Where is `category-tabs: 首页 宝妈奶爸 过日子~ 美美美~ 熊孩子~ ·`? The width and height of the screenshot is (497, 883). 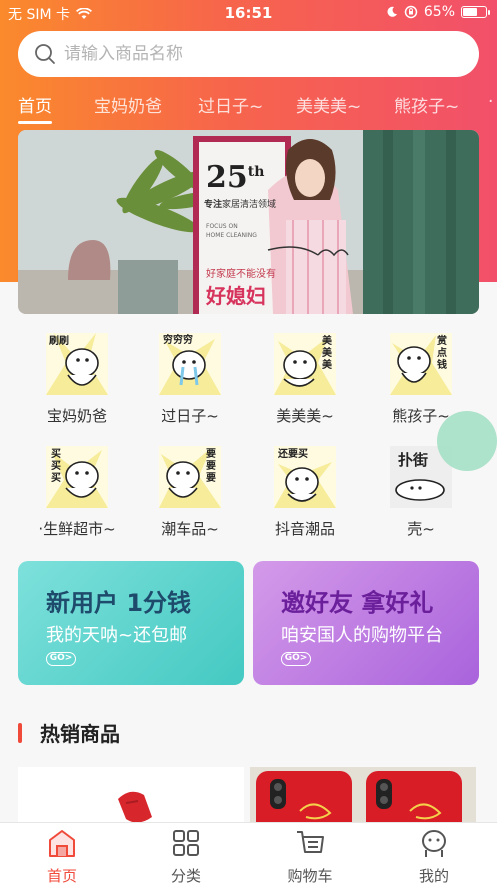
category-tabs: 首页 宝妈奶爸 过日子~ 美美美~ 熊孩子~ · is located at coordinates (248, 108).